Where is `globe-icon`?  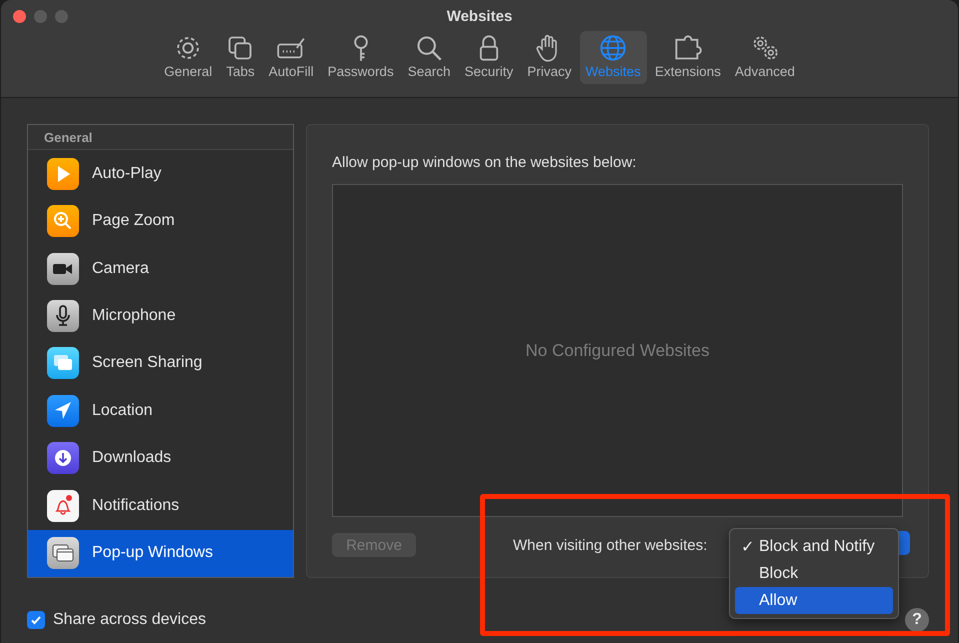 globe-icon is located at coordinates (613, 48).